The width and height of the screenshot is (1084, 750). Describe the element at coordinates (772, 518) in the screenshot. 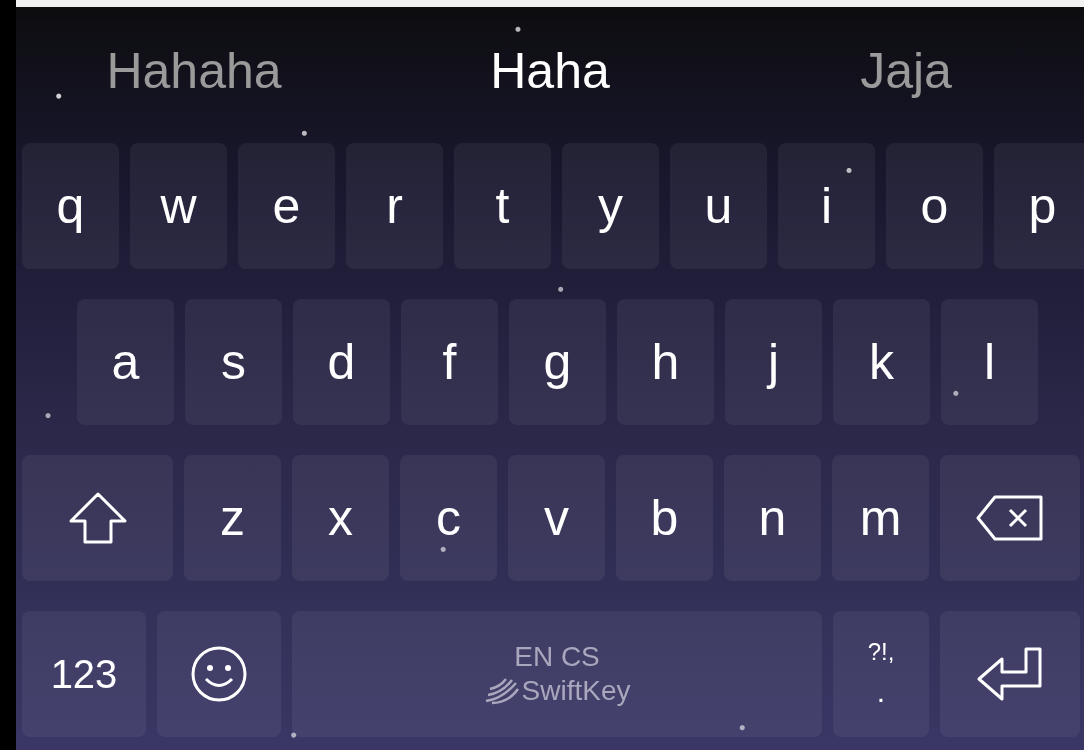

I see `keyboard-key: n` at that location.